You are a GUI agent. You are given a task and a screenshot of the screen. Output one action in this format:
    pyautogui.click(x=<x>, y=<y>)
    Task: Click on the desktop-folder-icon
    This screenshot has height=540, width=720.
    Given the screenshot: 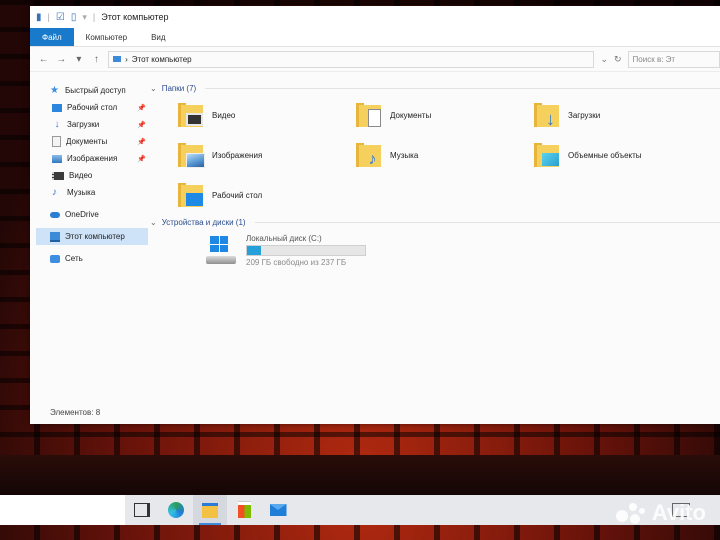 What is the action you would take?
    pyautogui.click(x=192, y=195)
    